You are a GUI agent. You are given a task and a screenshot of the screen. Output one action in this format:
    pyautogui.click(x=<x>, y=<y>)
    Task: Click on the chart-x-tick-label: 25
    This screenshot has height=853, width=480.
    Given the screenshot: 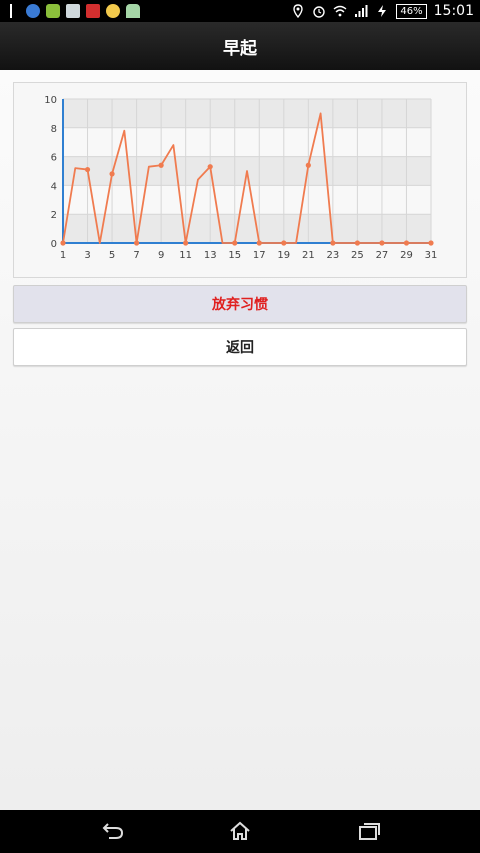 What is the action you would take?
    pyautogui.click(x=357, y=255)
    